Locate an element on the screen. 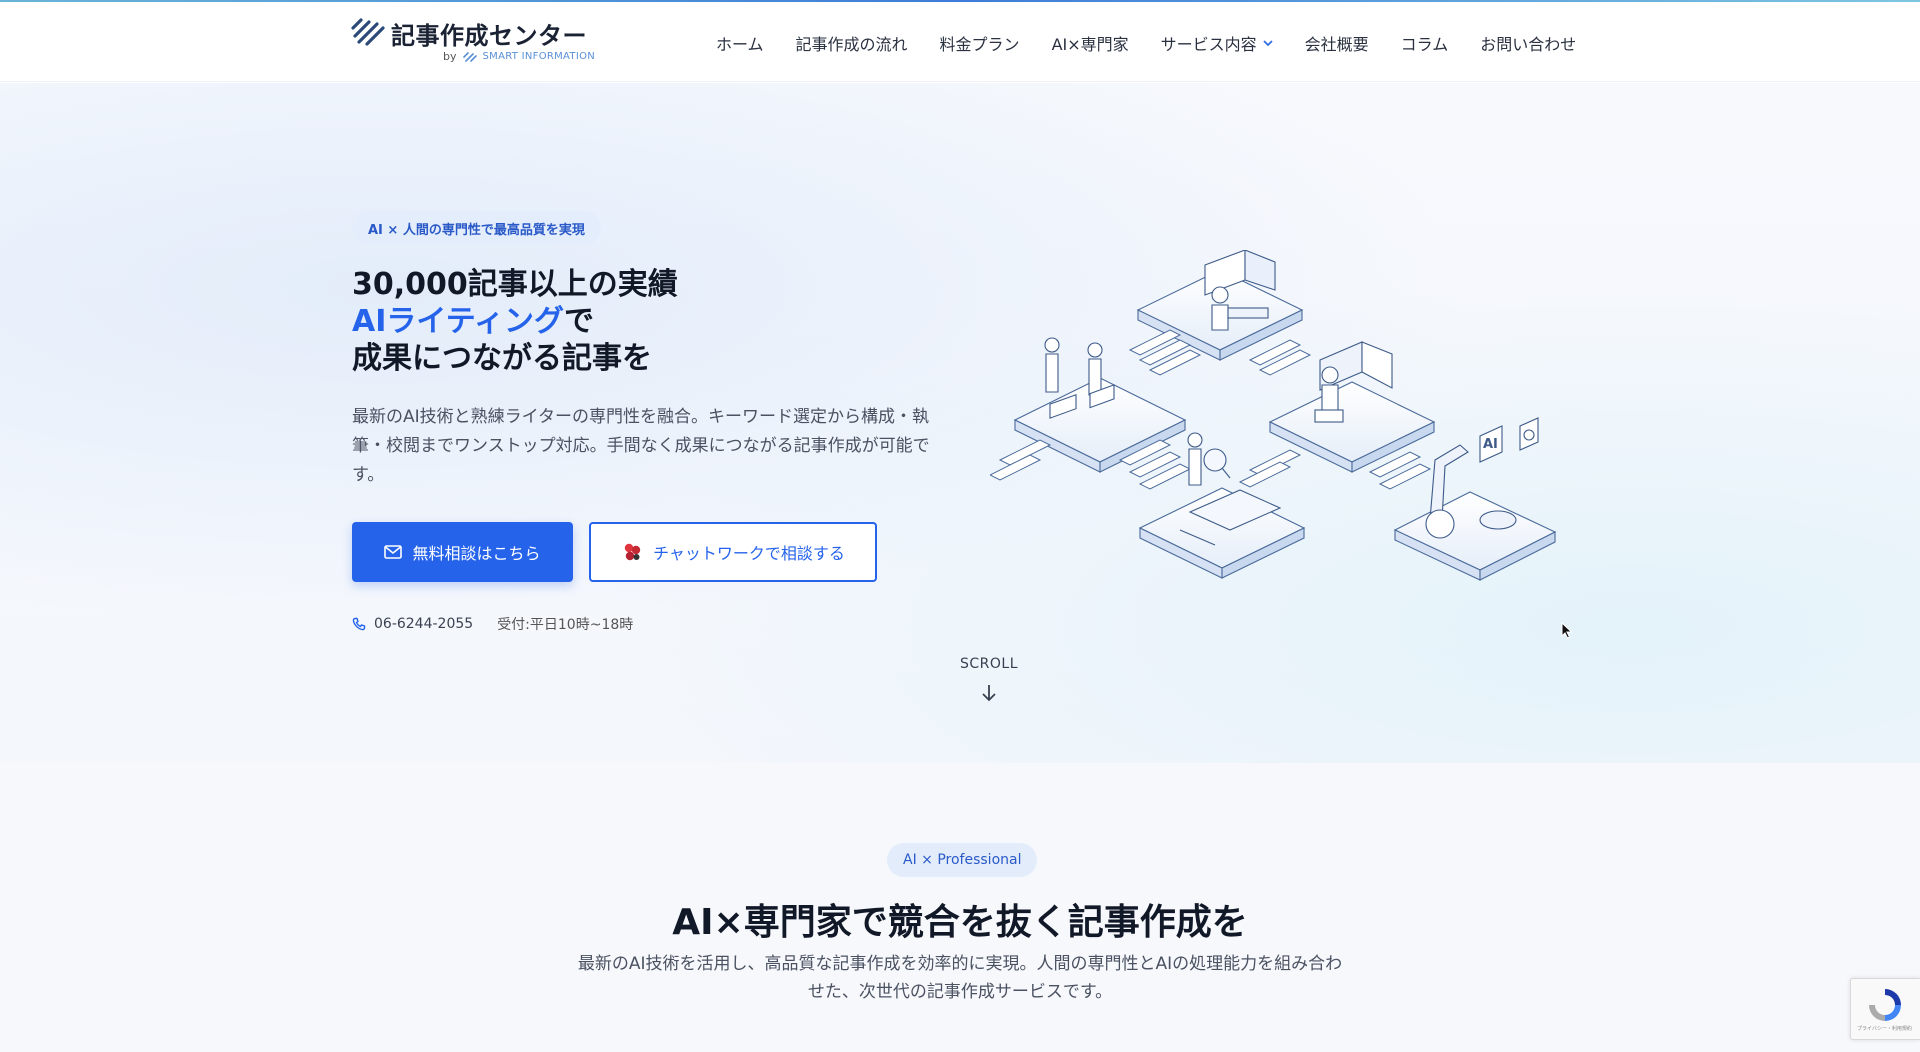 Image resolution: width=1920 pixels, height=1052 pixels. isometric-workspace-illustration: AI is located at coordinates (1272, 415).